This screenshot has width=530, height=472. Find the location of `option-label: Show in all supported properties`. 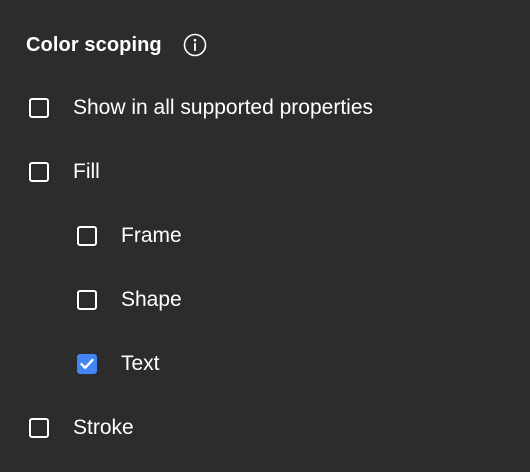

option-label: Show in all supported properties is located at coordinates (223, 107).